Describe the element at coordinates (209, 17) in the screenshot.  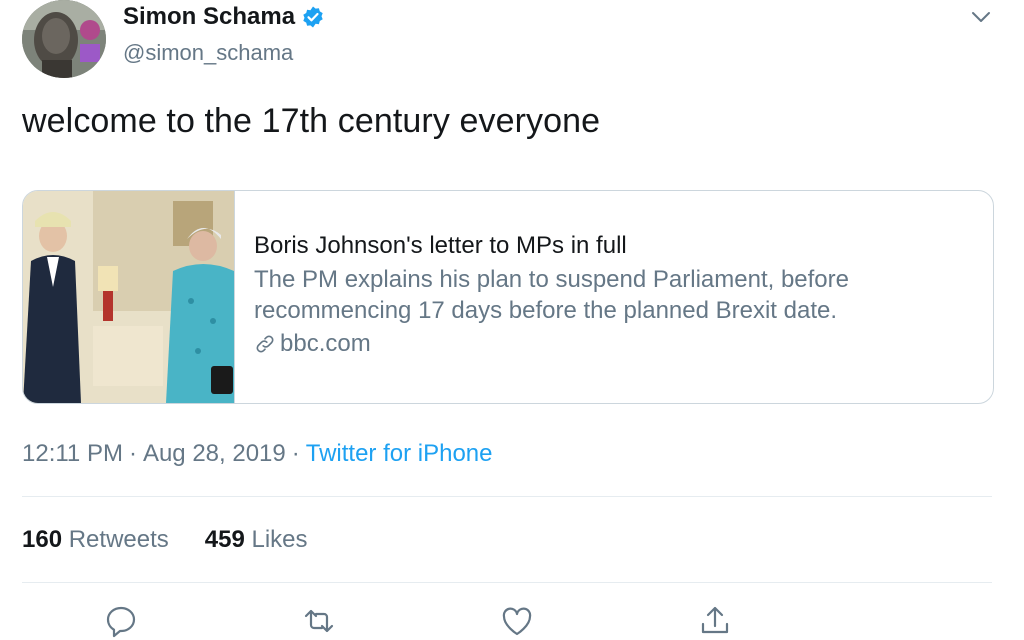
I see `author-name: Simon Schama` at that location.